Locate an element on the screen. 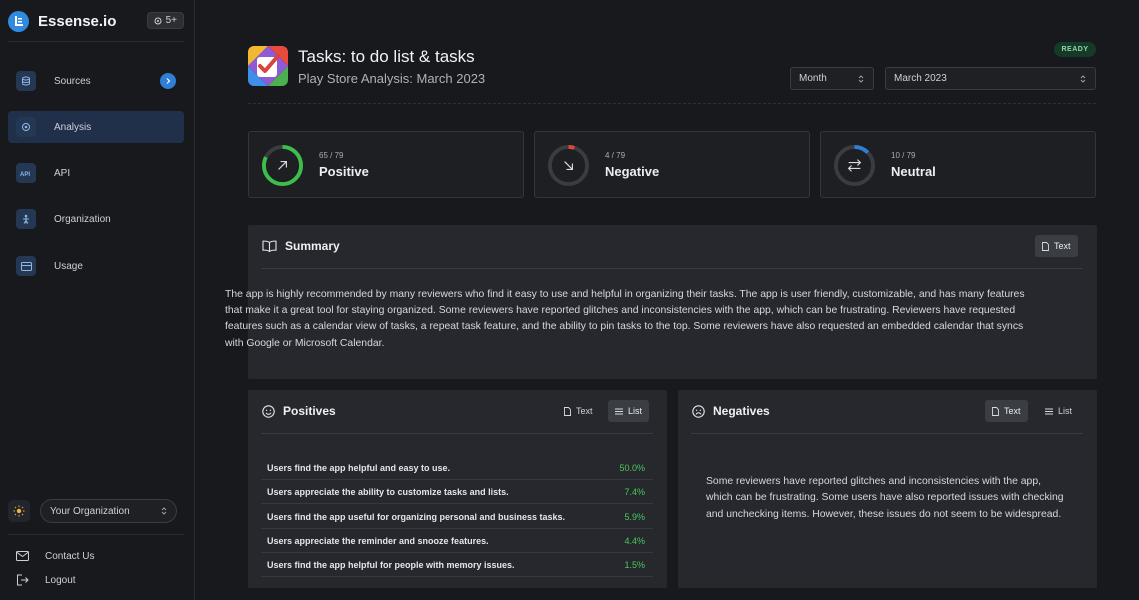 The width and height of the screenshot is (1139, 600). database-icon is located at coordinates (26, 81).